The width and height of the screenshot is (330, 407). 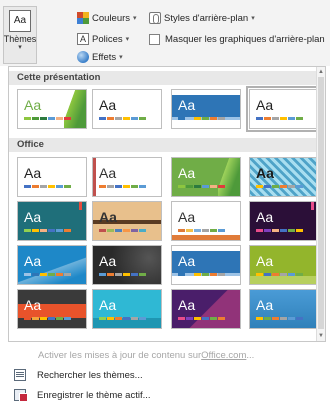 I want to click on theme-thumbnail-wood-type: Aa, so click(x=127, y=221).